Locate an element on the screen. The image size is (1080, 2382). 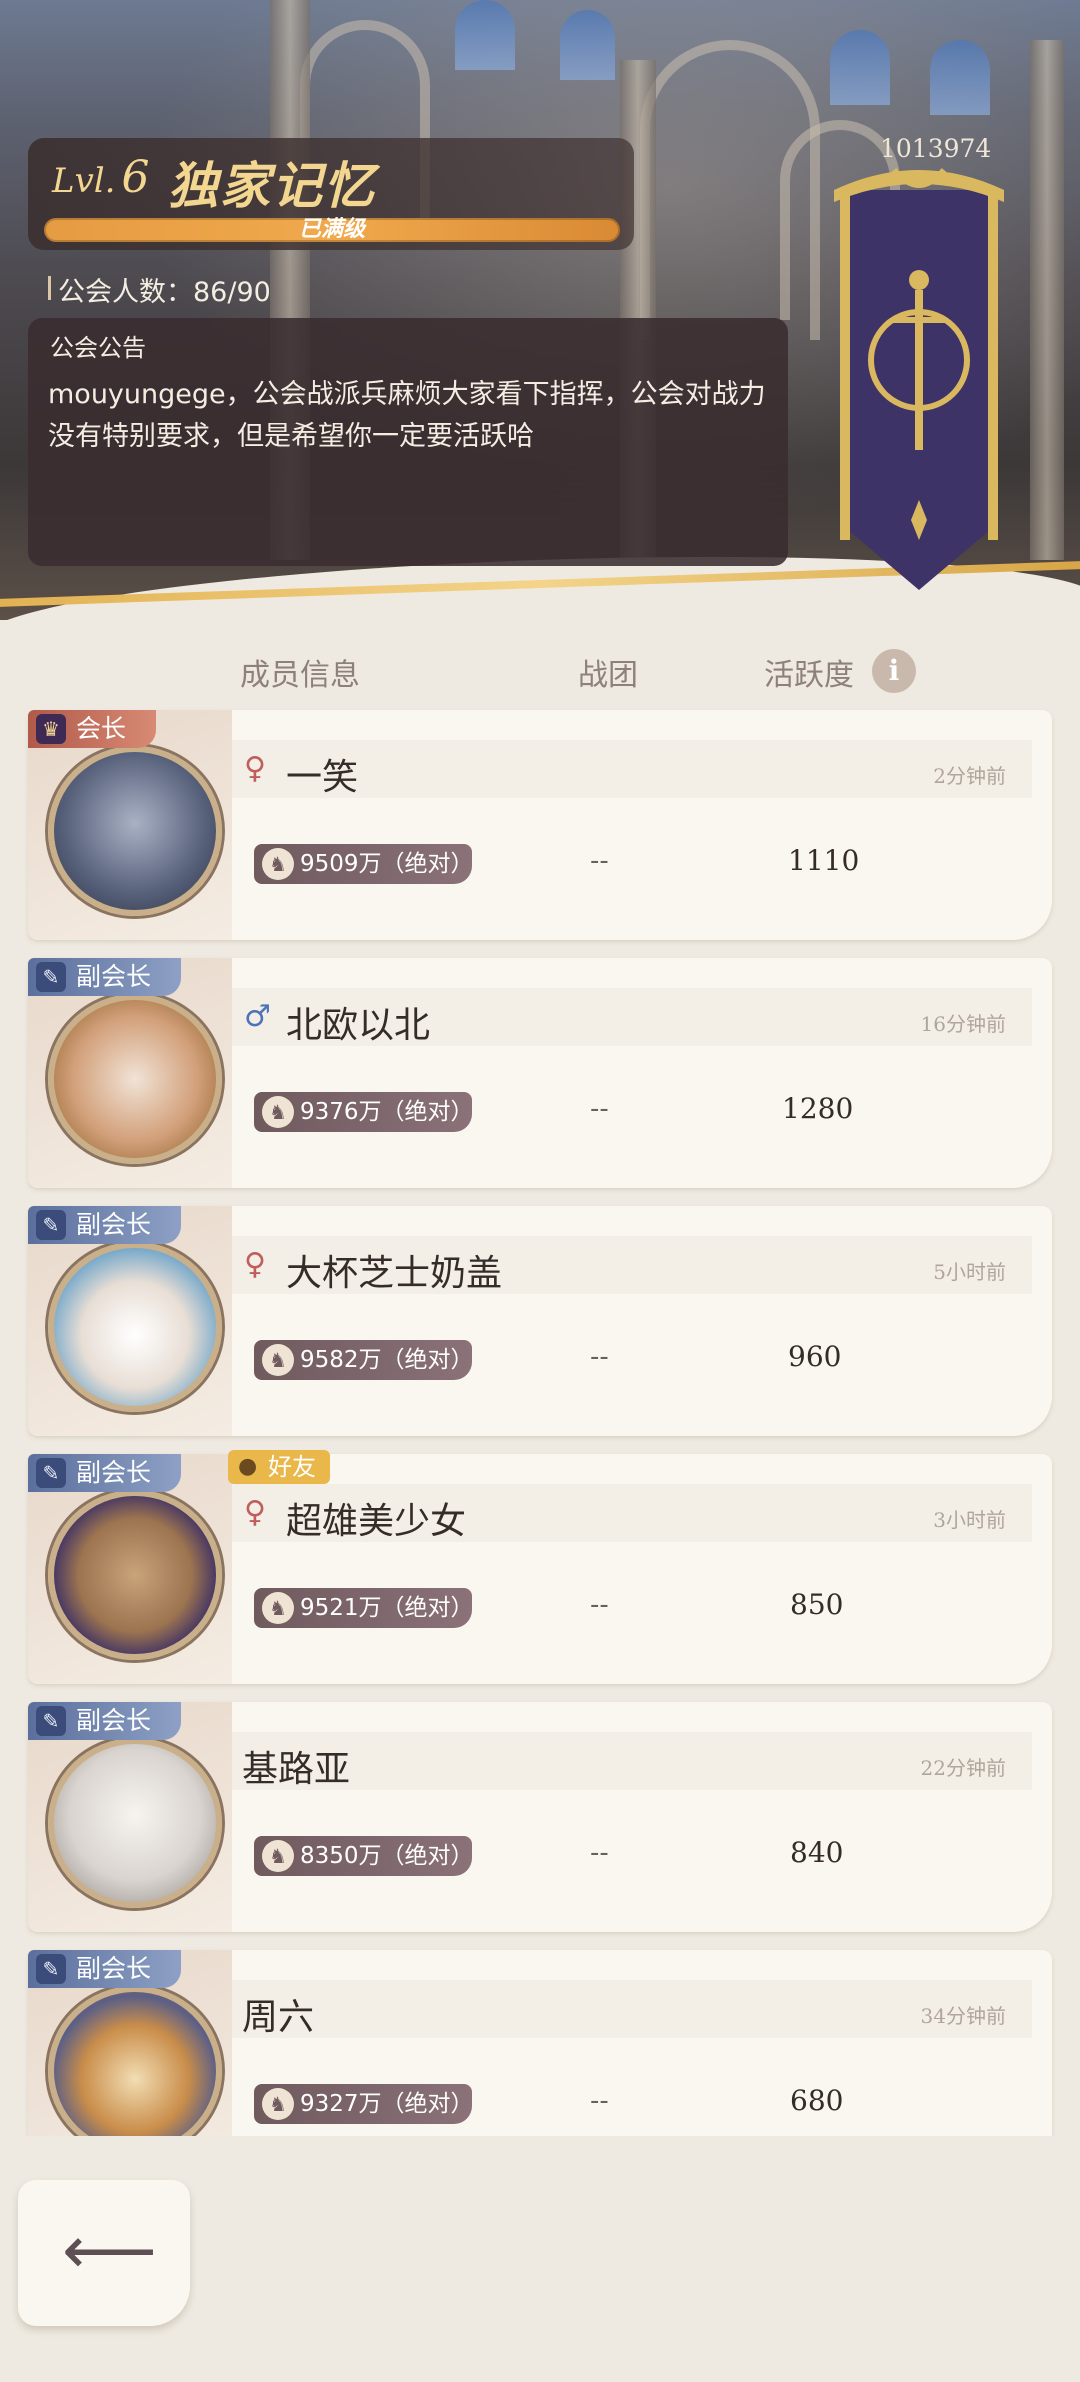
announcement-title: 公会公告 is located at coordinates (98, 348).